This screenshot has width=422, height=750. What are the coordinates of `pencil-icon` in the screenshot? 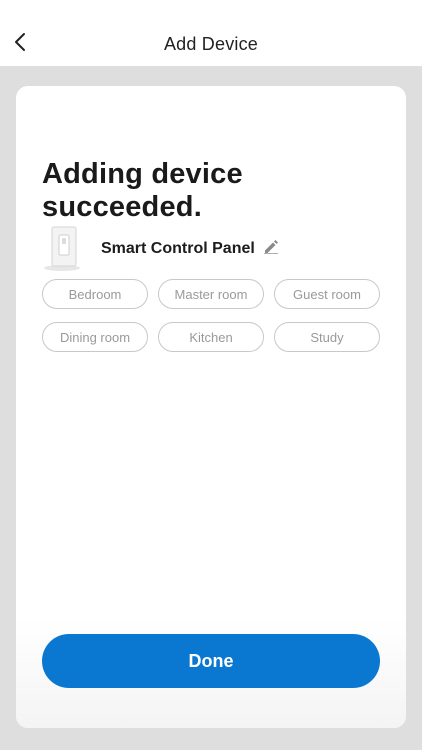 It's located at (271, 246).